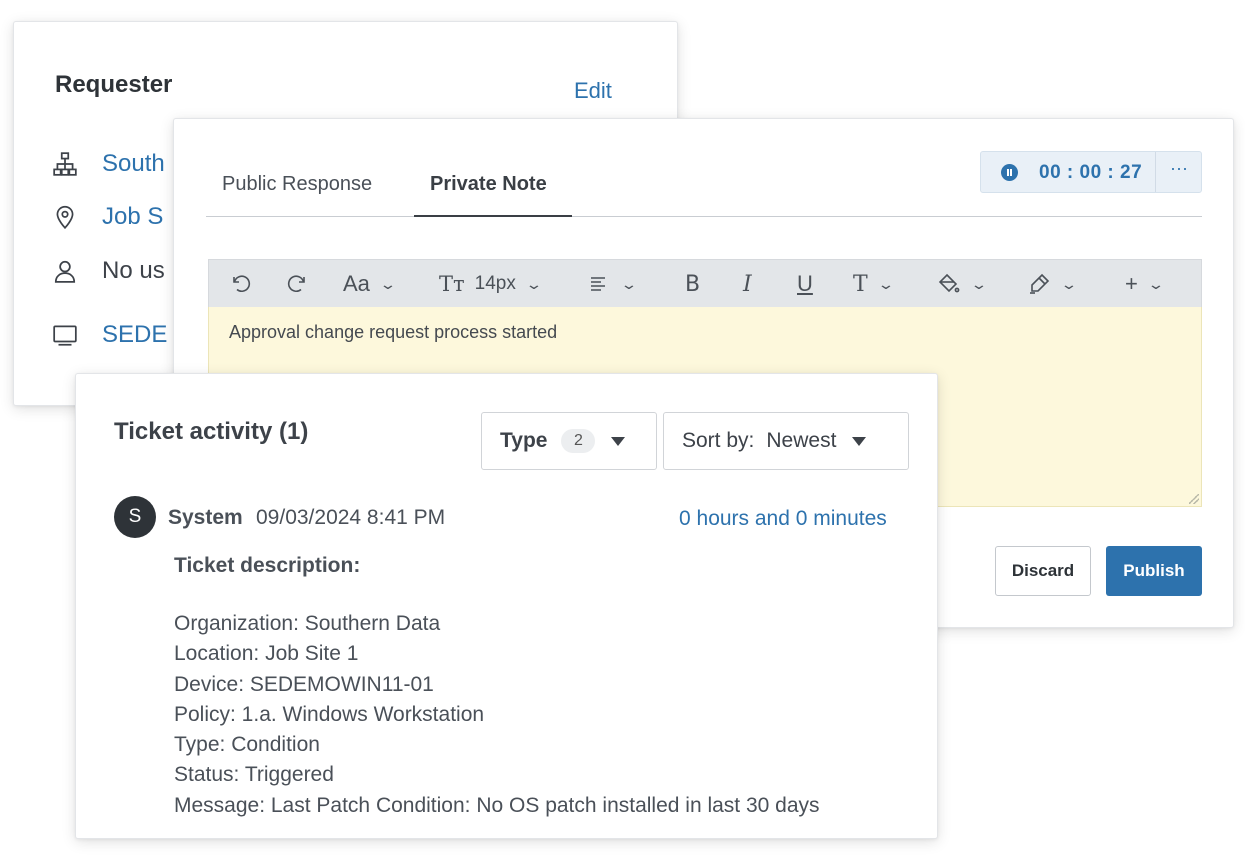 The width and height of the screenshot is (1245, 855). What do you see at coordinates (254, 775) in the screenshot?
I see `description-line: Status: Triggered` at bounding box center [254, 775].